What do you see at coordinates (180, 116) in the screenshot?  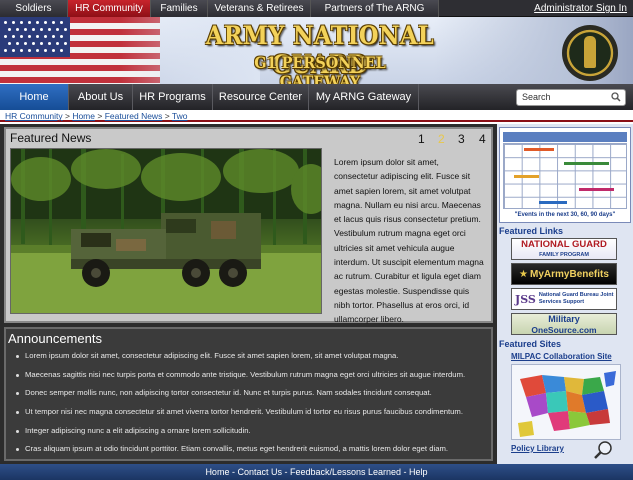 I see `breadcrumb-two: Two` at bounding box center [180, 116].